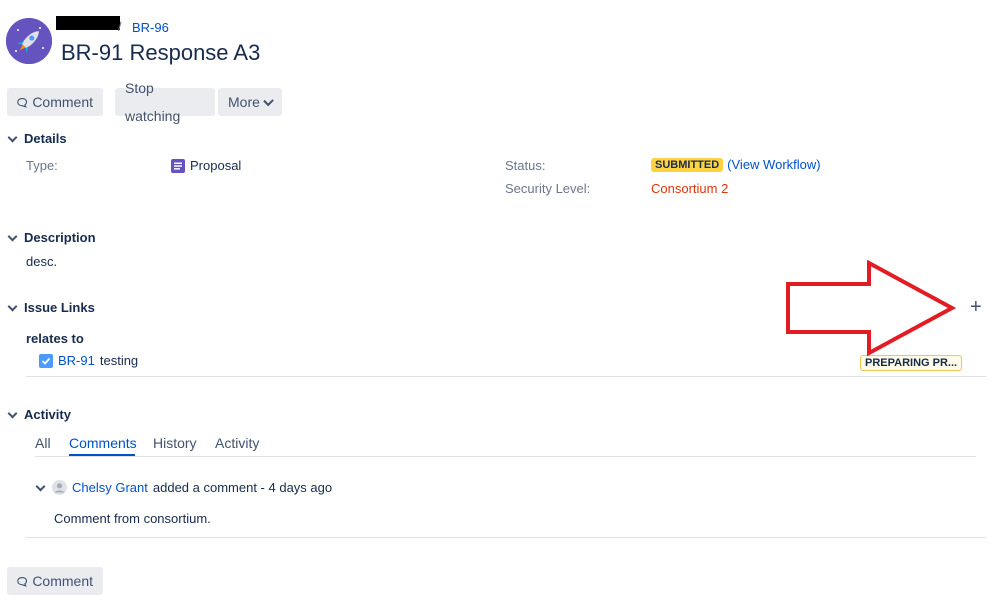  Describe the element at coordinates (161, 52) in the screenshot. I see `page-title: BR-91 Response A3` at that location.